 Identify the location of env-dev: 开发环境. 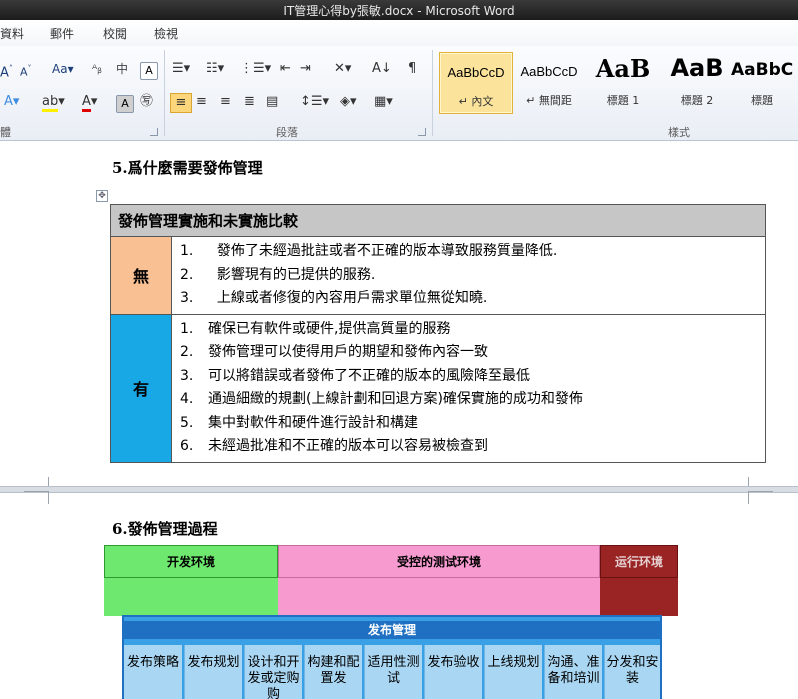
(191, 561).